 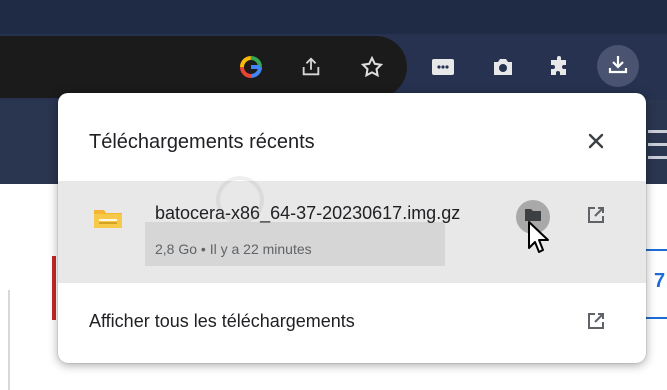 What do you see at coordinates (660, 281) in the screenshot?
I see `page-peek-text: 7` at bounding box center [660, 281].